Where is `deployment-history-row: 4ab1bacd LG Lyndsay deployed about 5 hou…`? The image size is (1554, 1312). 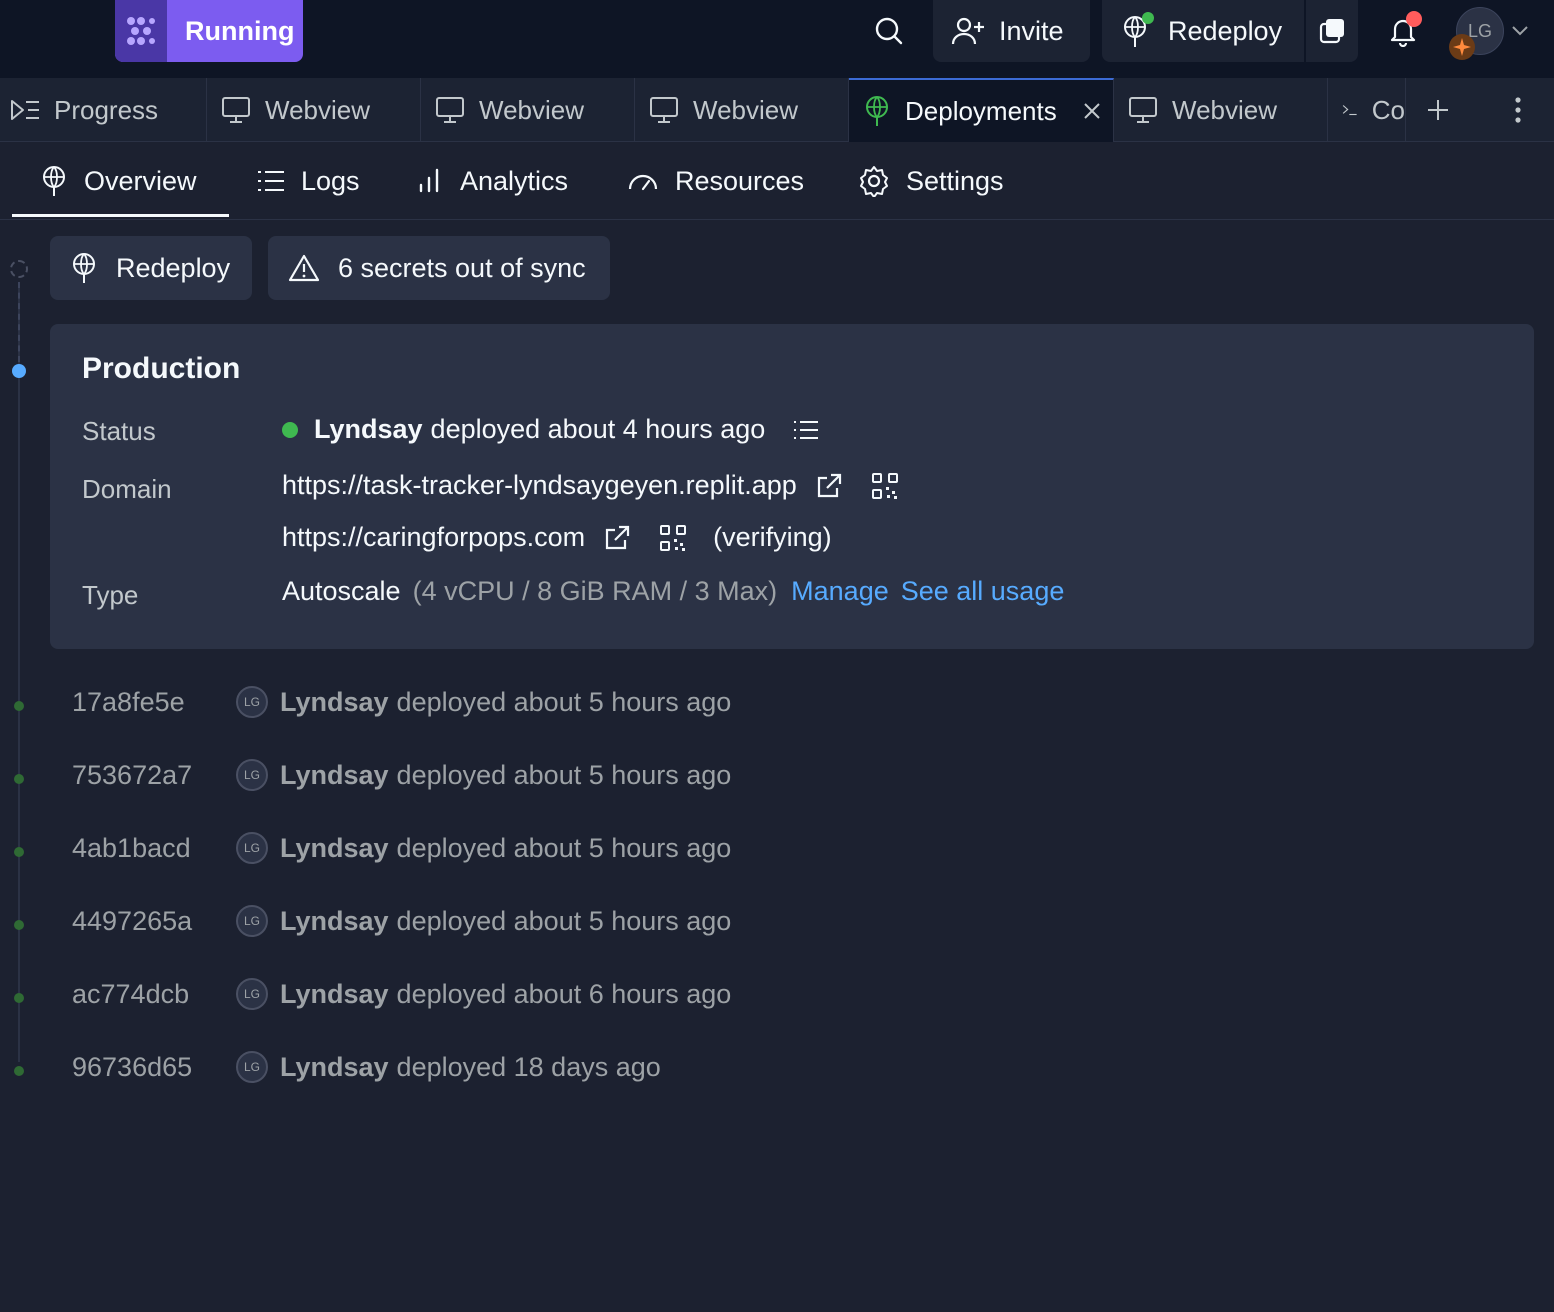
deployment-history-row: 4ab1bacd LG Lyndsay deployed about 5 hou… is located at coordinates (401, 848).